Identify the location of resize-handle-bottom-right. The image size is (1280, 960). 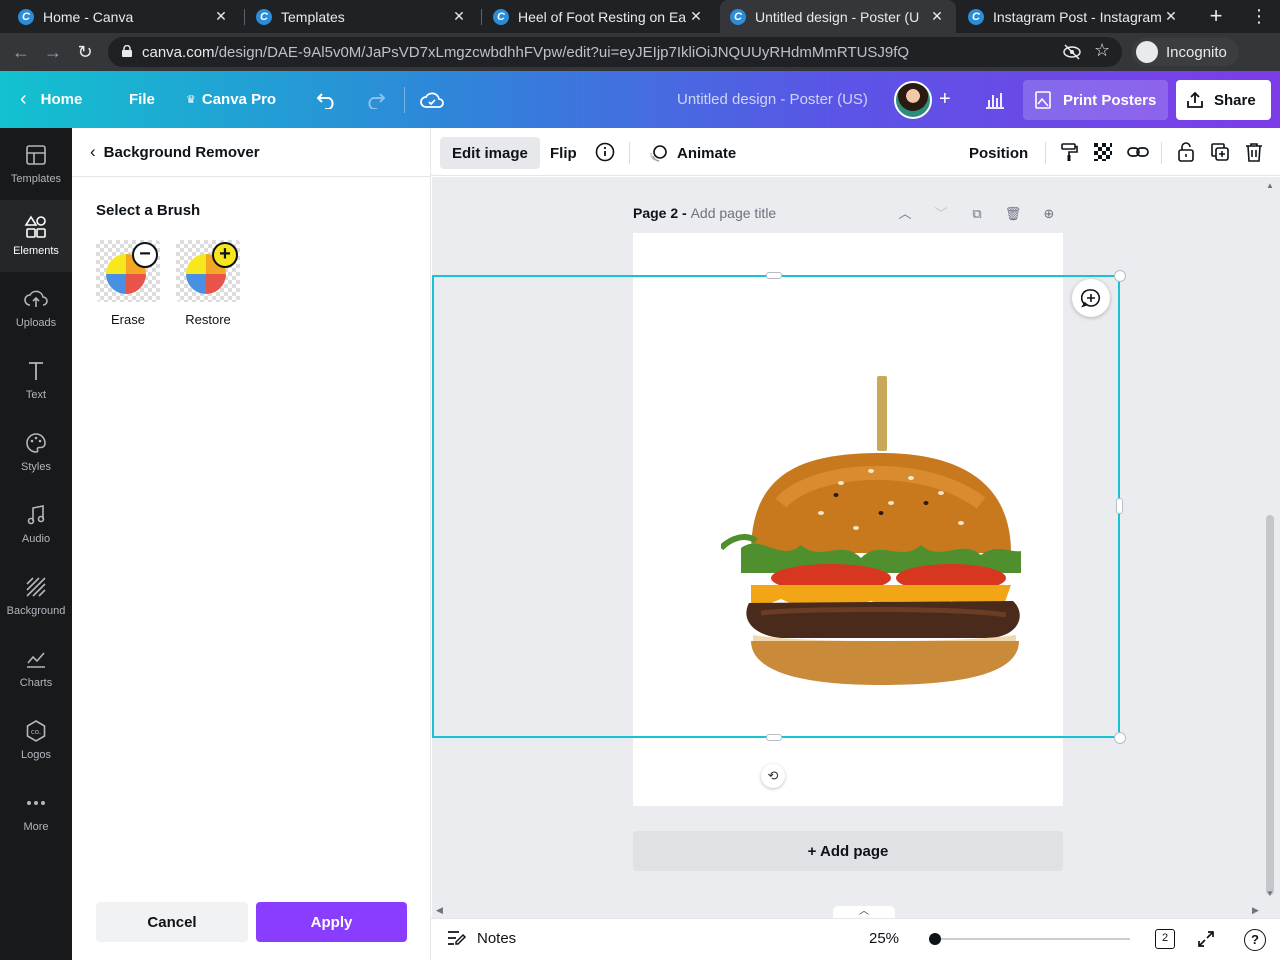
(1120, 738).